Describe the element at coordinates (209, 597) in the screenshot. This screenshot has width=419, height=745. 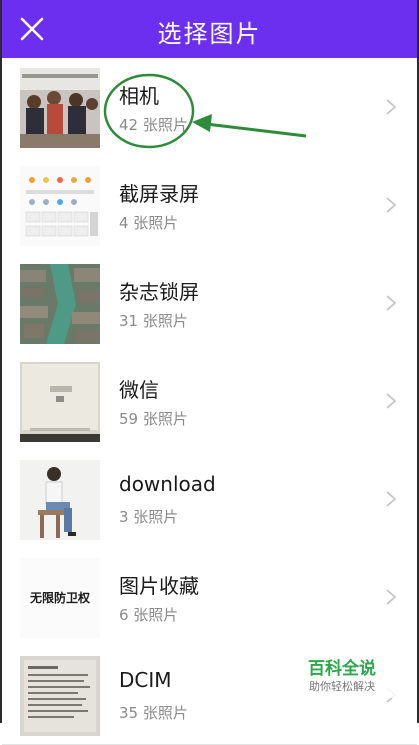
I see `album-row-favorites: 无限防卫权 图片收藏 6 张照片` at that location.